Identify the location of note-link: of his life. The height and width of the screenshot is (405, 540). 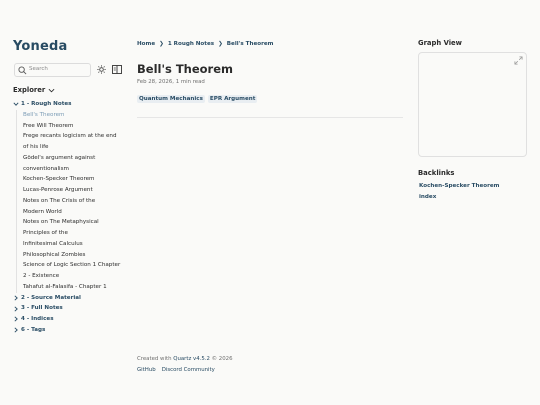
(74, 147).